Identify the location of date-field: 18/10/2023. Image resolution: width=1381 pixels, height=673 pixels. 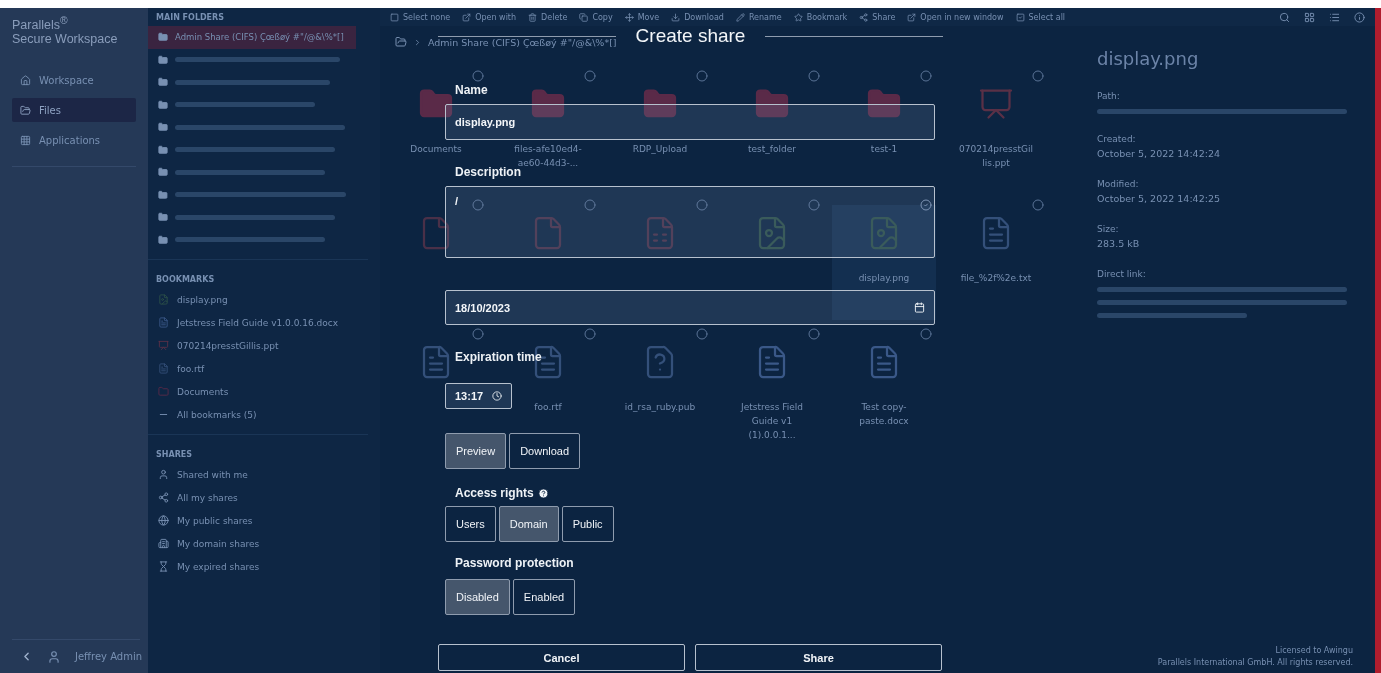
(690, 307).